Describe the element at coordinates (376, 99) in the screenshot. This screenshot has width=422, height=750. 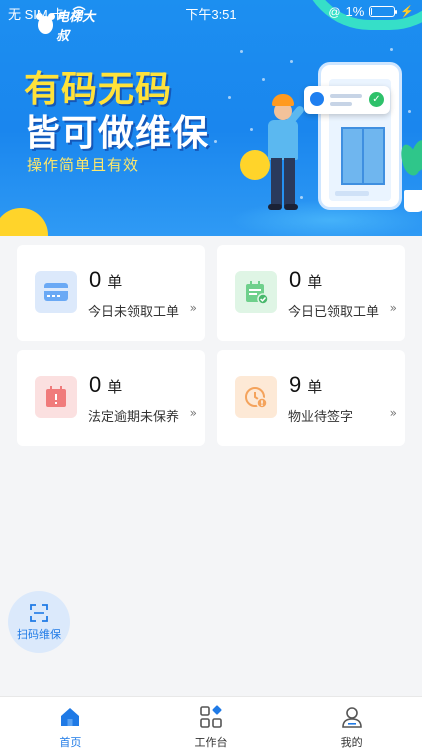
I see `checkmark-icon: ✓` at that location.